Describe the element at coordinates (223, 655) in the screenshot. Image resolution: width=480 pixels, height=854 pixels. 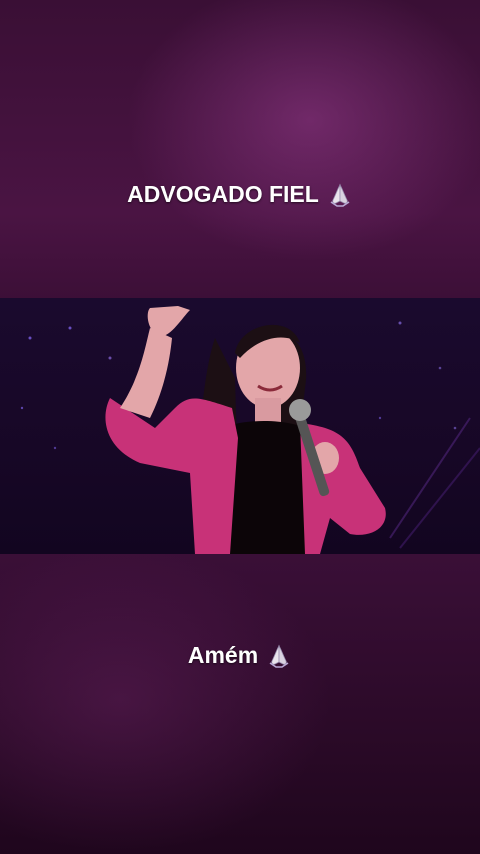
I see `bottom-caption-text: Amém` at that location.